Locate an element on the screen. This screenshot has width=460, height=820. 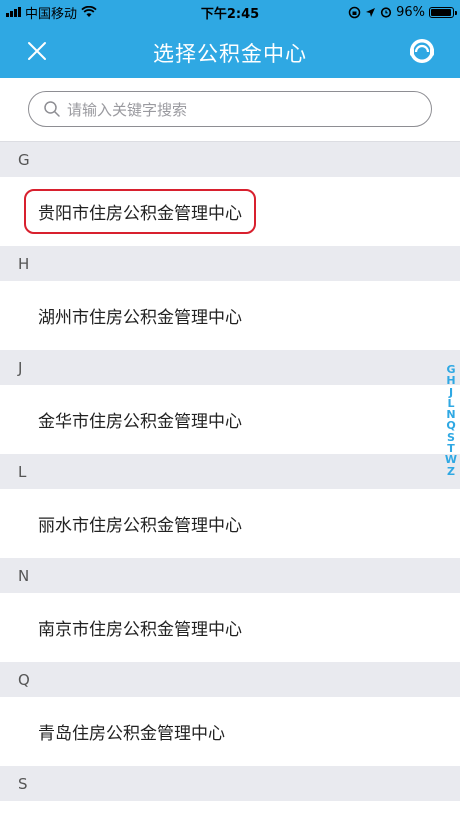
list-item-label: 南京市住房公积金管理中心 is located at coordinates (140, 630).